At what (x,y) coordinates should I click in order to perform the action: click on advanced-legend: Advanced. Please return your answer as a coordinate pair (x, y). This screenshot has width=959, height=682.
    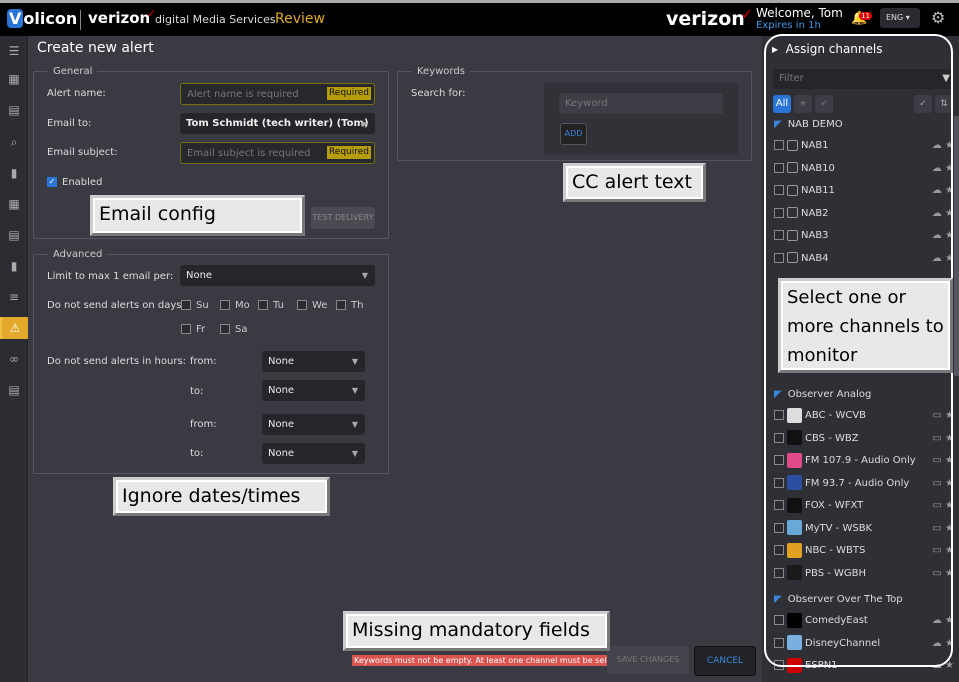
    Looking at the image, I should click on (78, 254).